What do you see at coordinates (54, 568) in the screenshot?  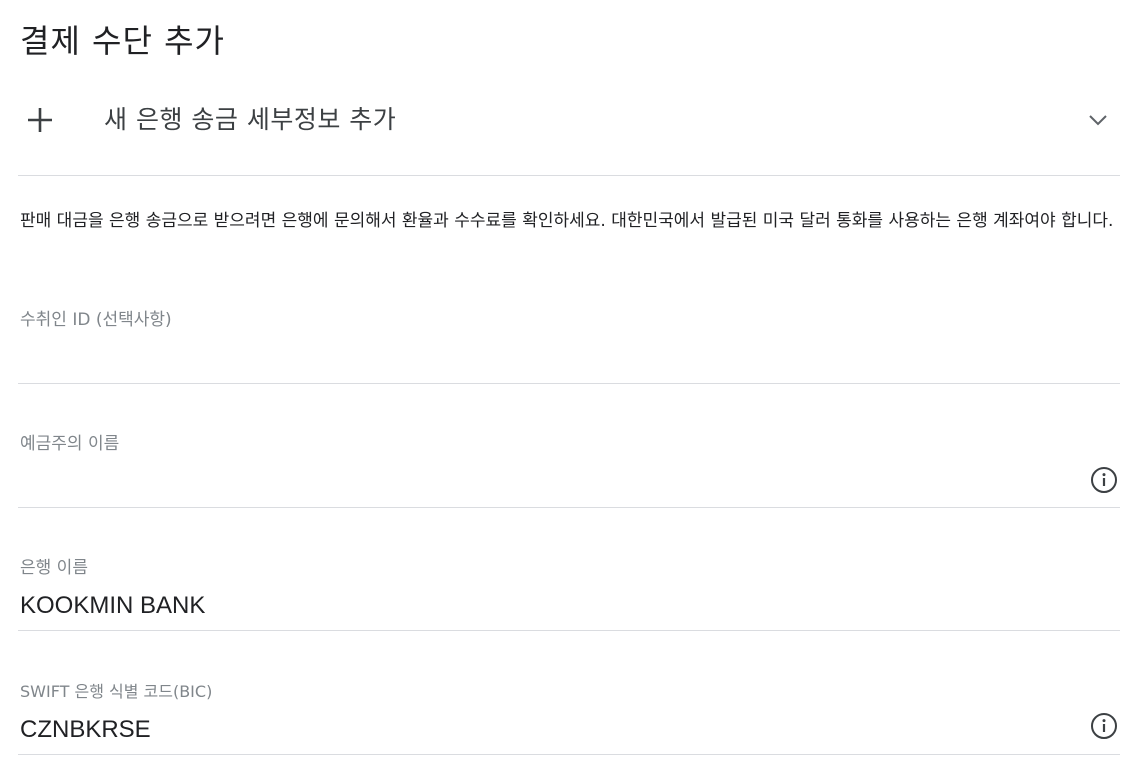 I see `bank-name-label: 은행 이름` at bounding box center [54, 568].